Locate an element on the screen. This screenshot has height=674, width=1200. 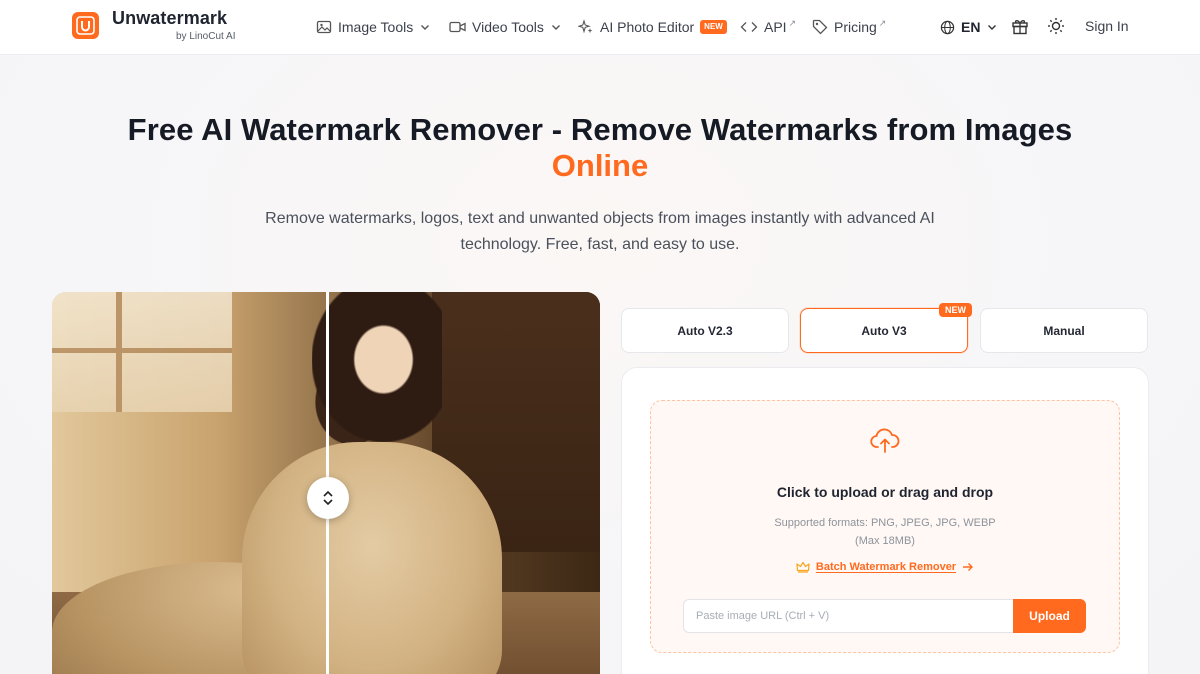
photo-figure-head is located at coordinates (377, 367).